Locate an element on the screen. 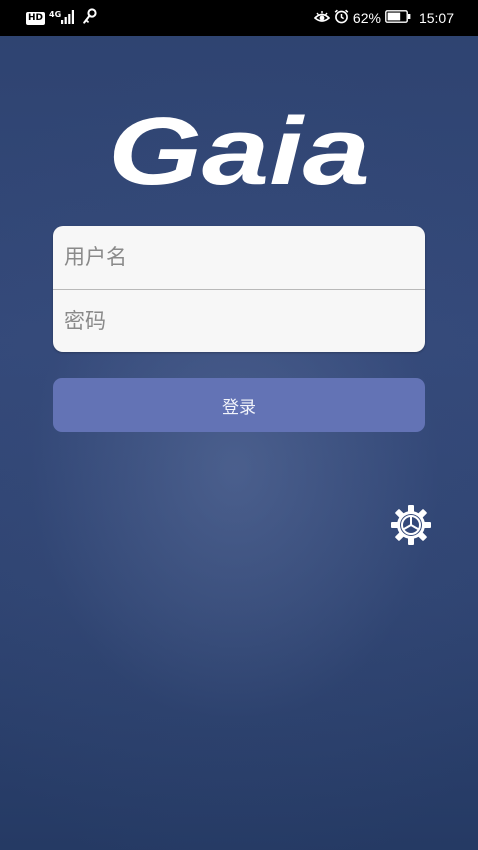 Image resolution: width=478 pixels, height=850 pixels. battery-percent: 62% is located at coordinates (366, 18).